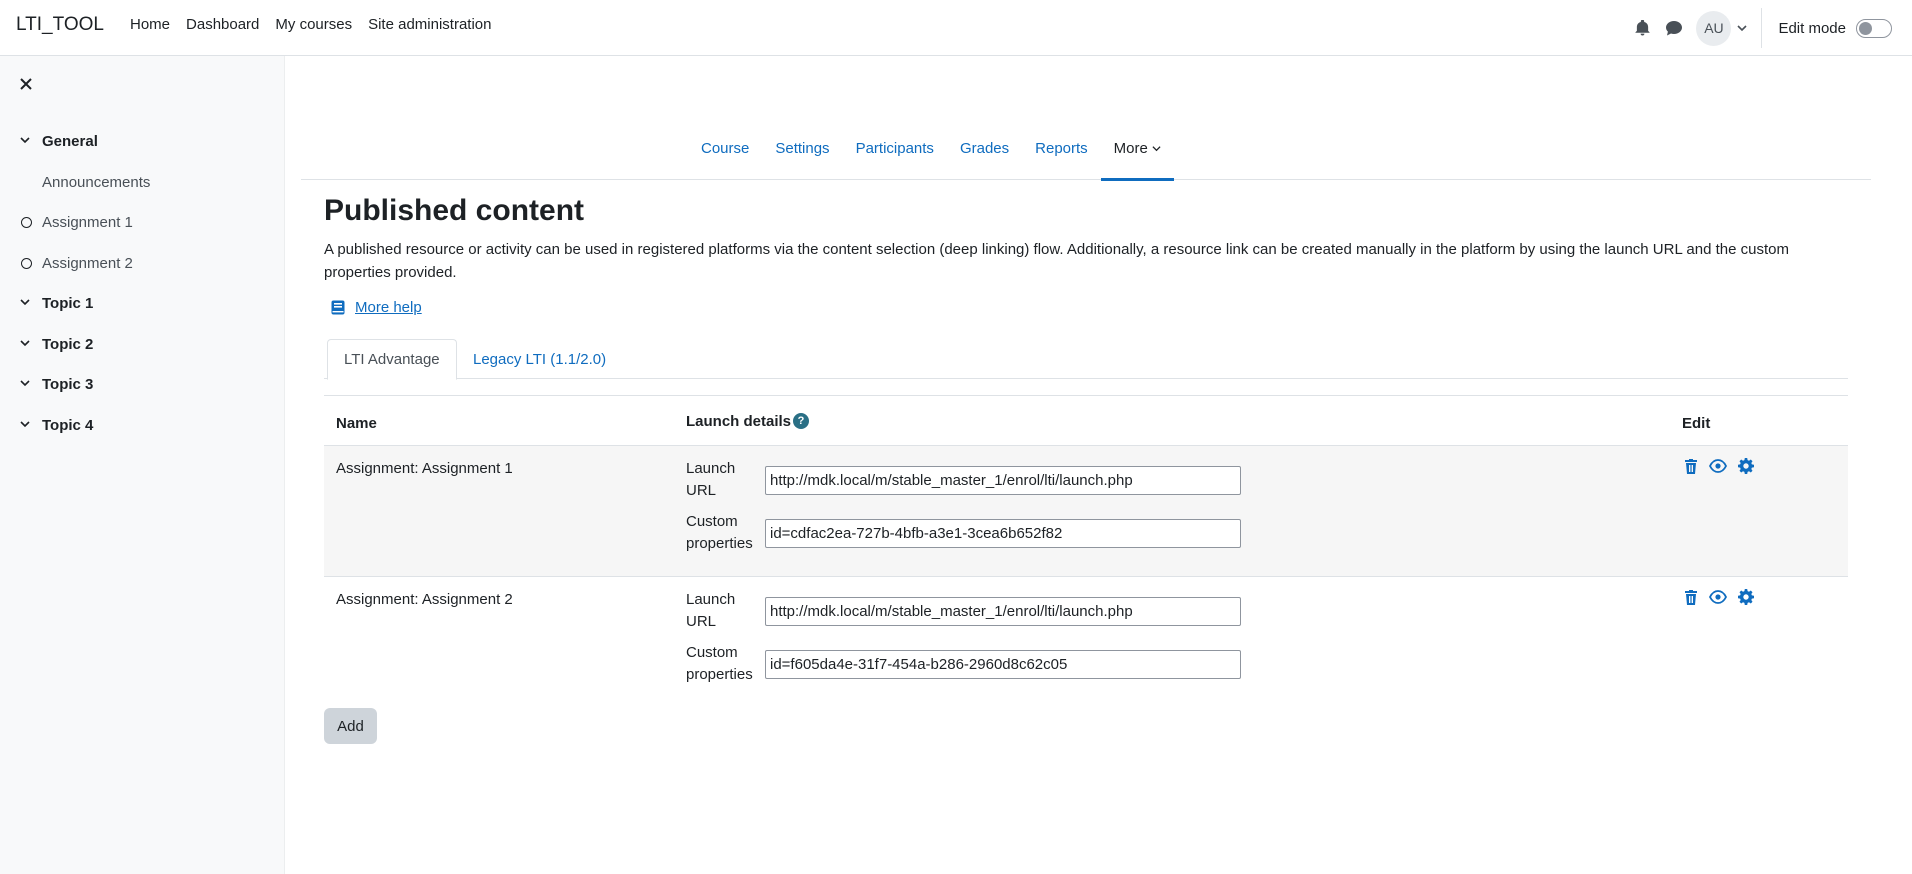 The height and width of the screenshot is (874, 1912). I want to click on course-item-label: Announcements, so click(96, 182).